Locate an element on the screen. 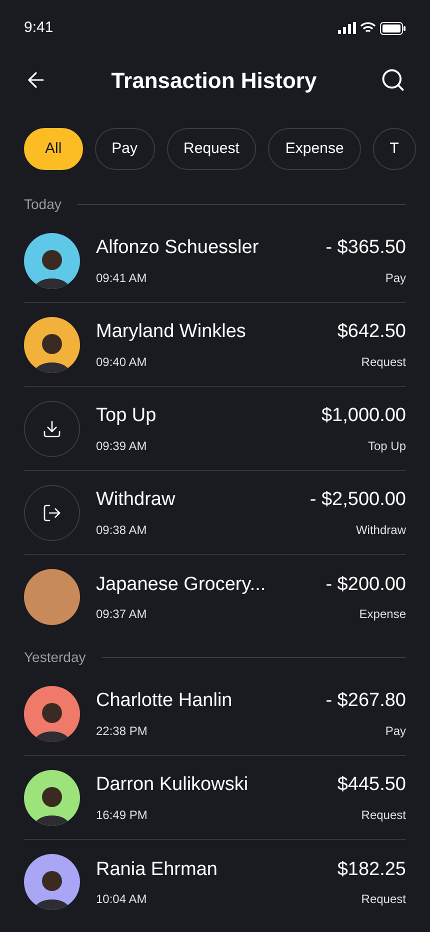 The height and width of the screenshot is (932, 430). transaction-row: Rania Ehrman $182.25 10:04 AM Request is located at coordinates (215, 882).